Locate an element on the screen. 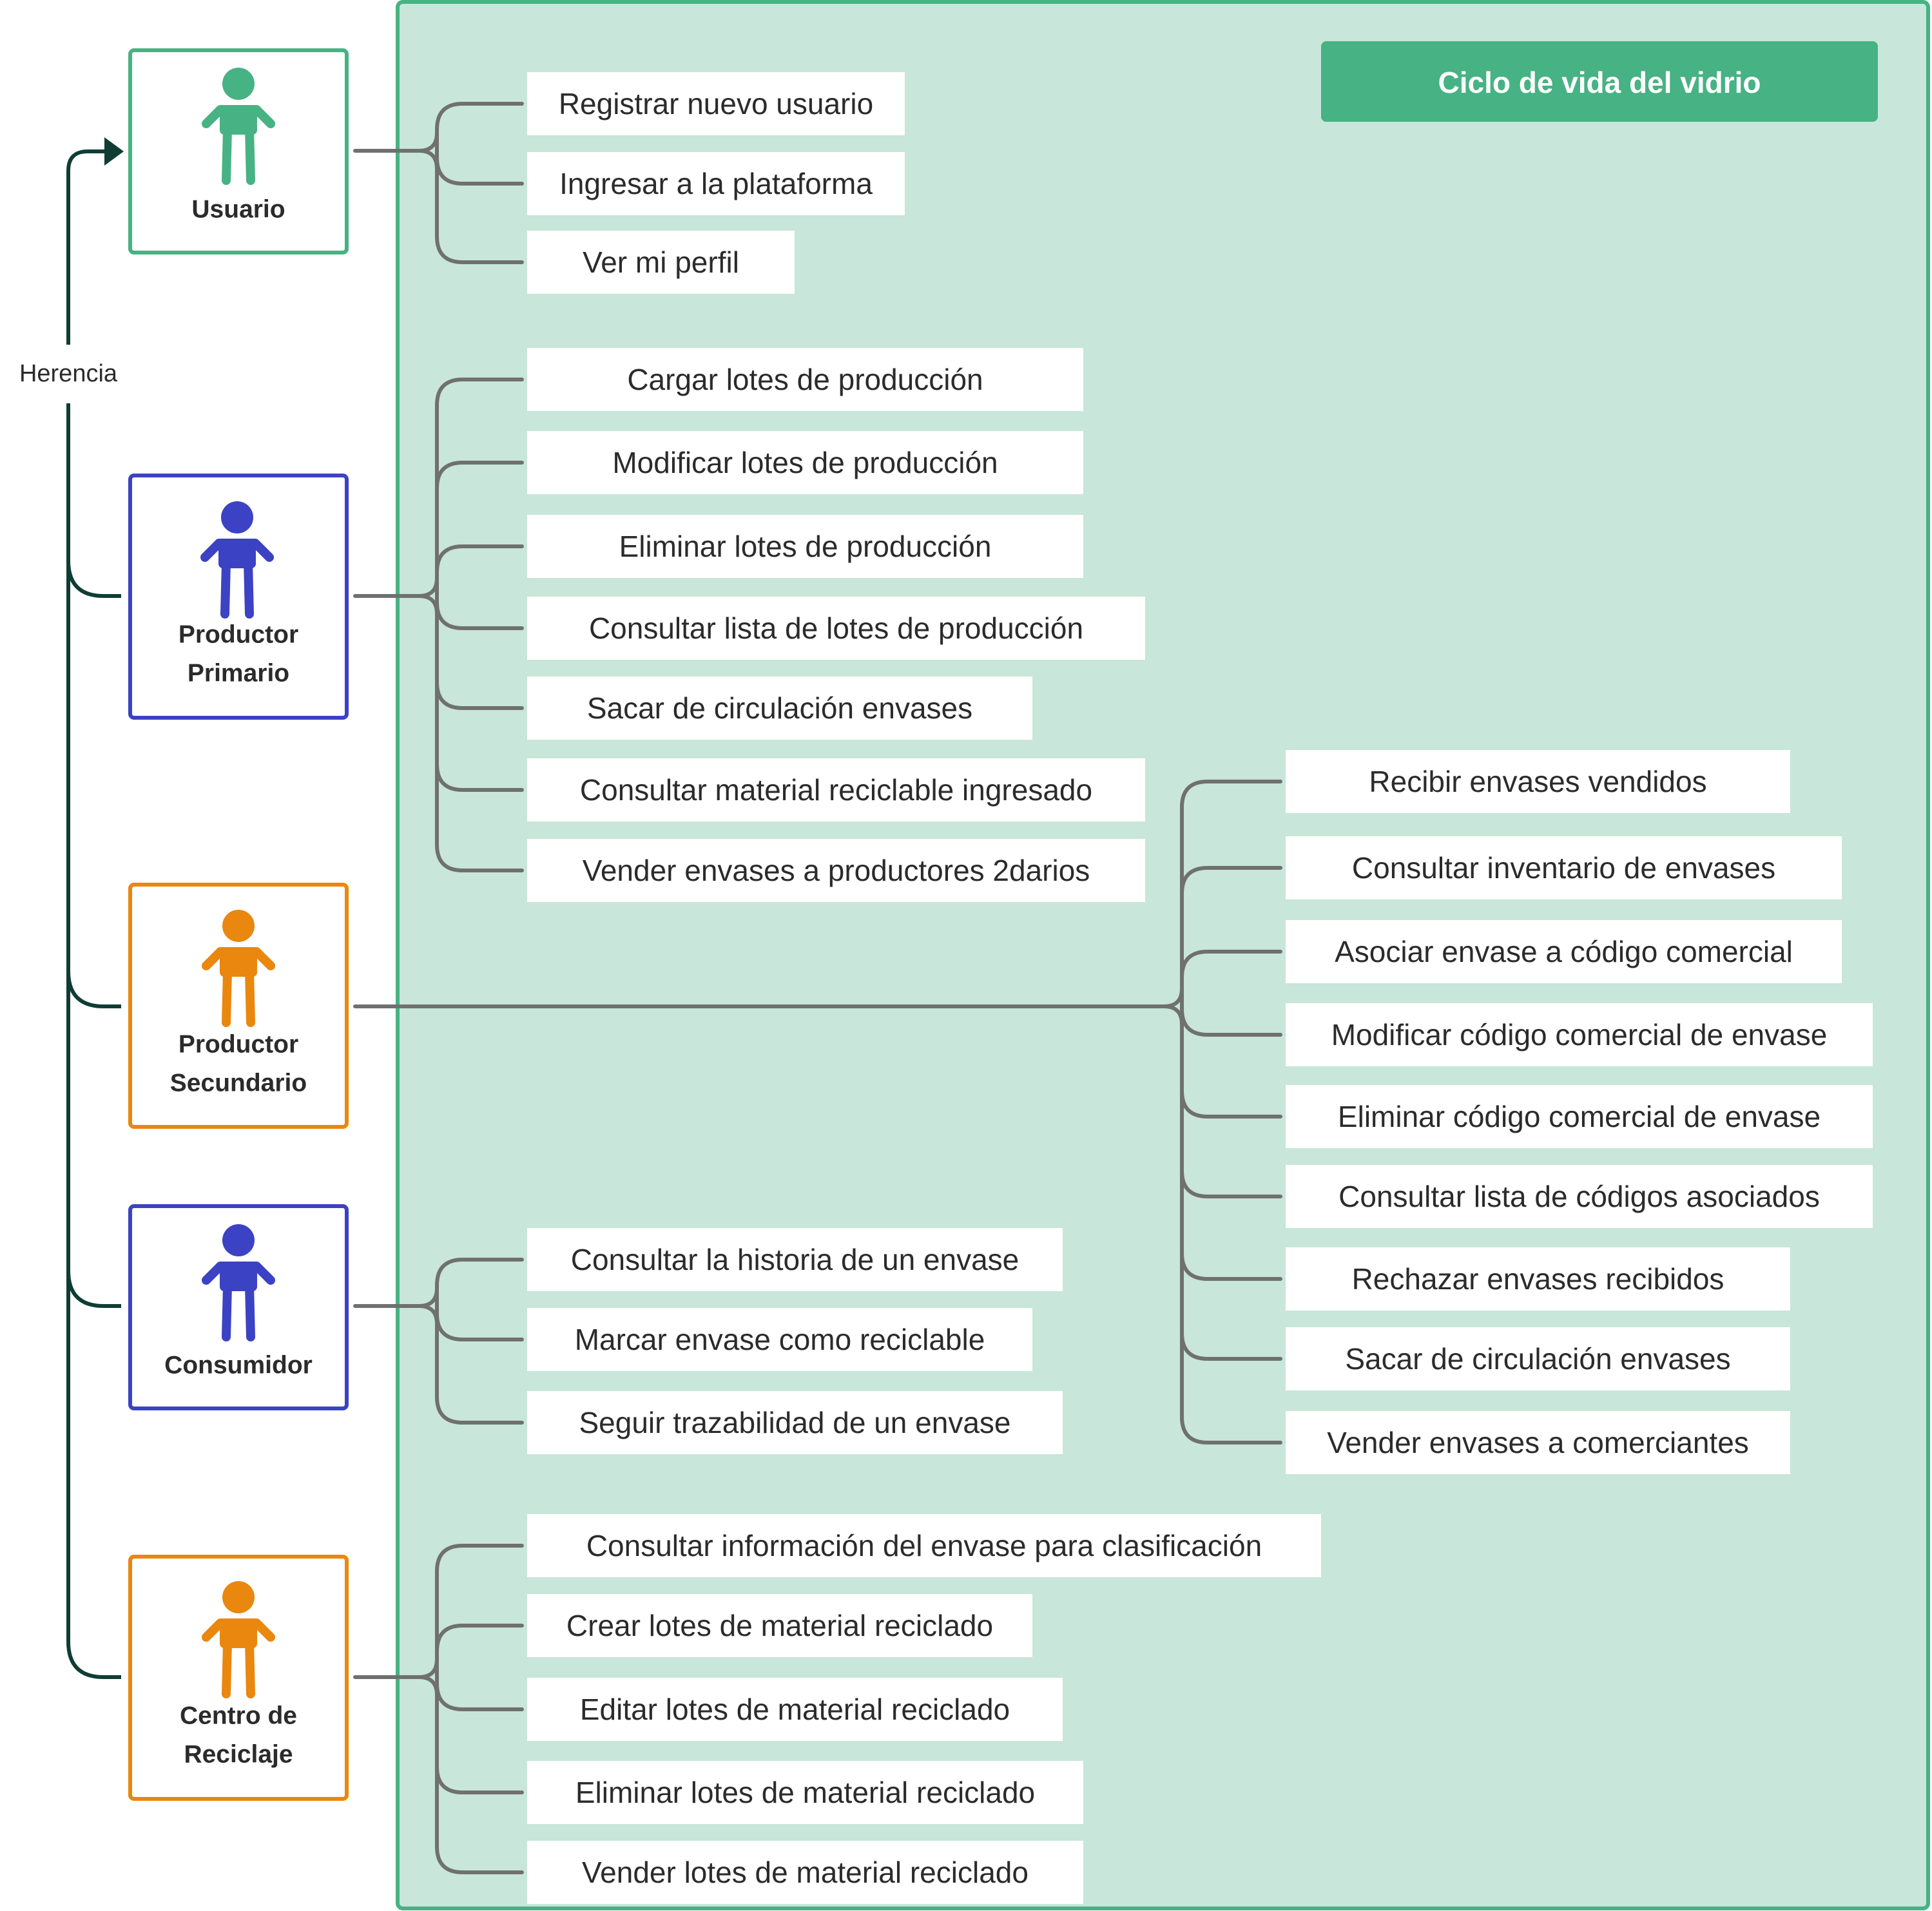 Image resolution: width=1932 pixels, height=1911 pixels. use-case-label: Eliminar lotes de material reciclado is located at coordinates (805, 1793).